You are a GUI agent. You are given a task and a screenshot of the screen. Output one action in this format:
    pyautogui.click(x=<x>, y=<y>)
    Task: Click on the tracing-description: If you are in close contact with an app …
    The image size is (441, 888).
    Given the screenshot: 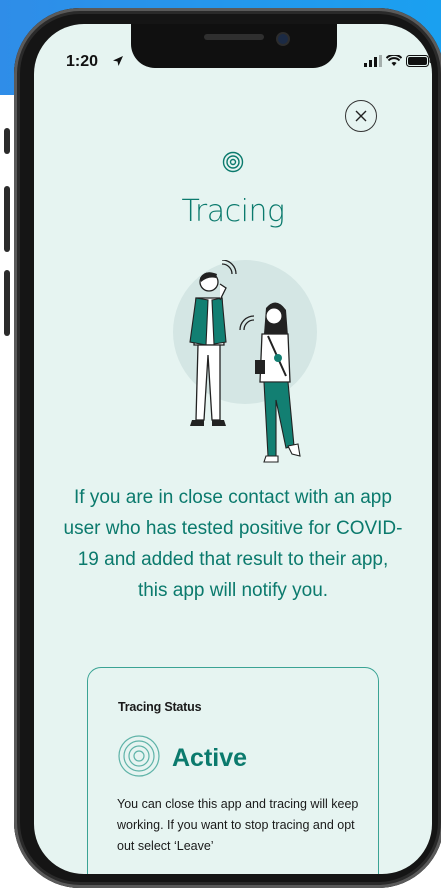 What is the action you would take?
    pyautogui.click(x=233, y=544)
    